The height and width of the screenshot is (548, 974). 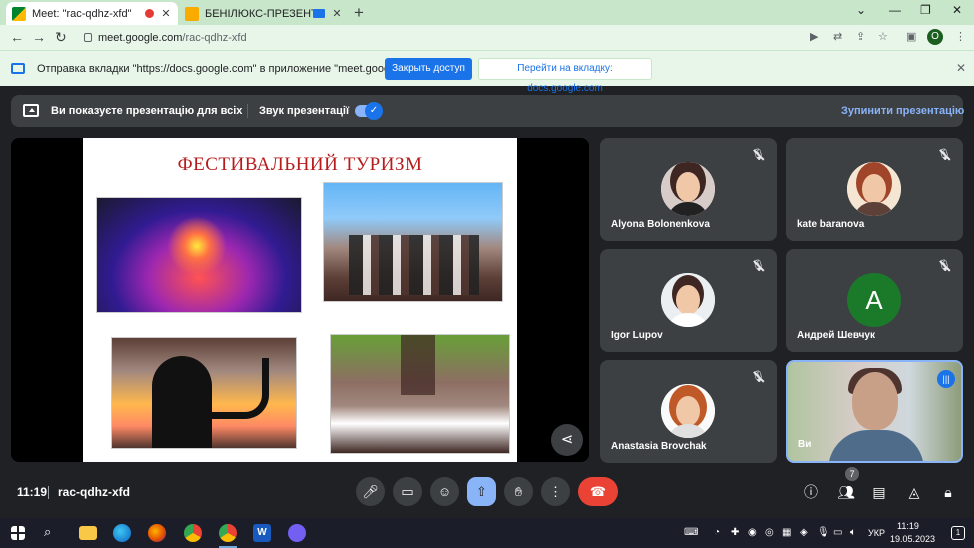 What do you see at coordinates (786, 532) in the screenshot?
I see `network-icon: ▦` at bounding box center [786, 532].